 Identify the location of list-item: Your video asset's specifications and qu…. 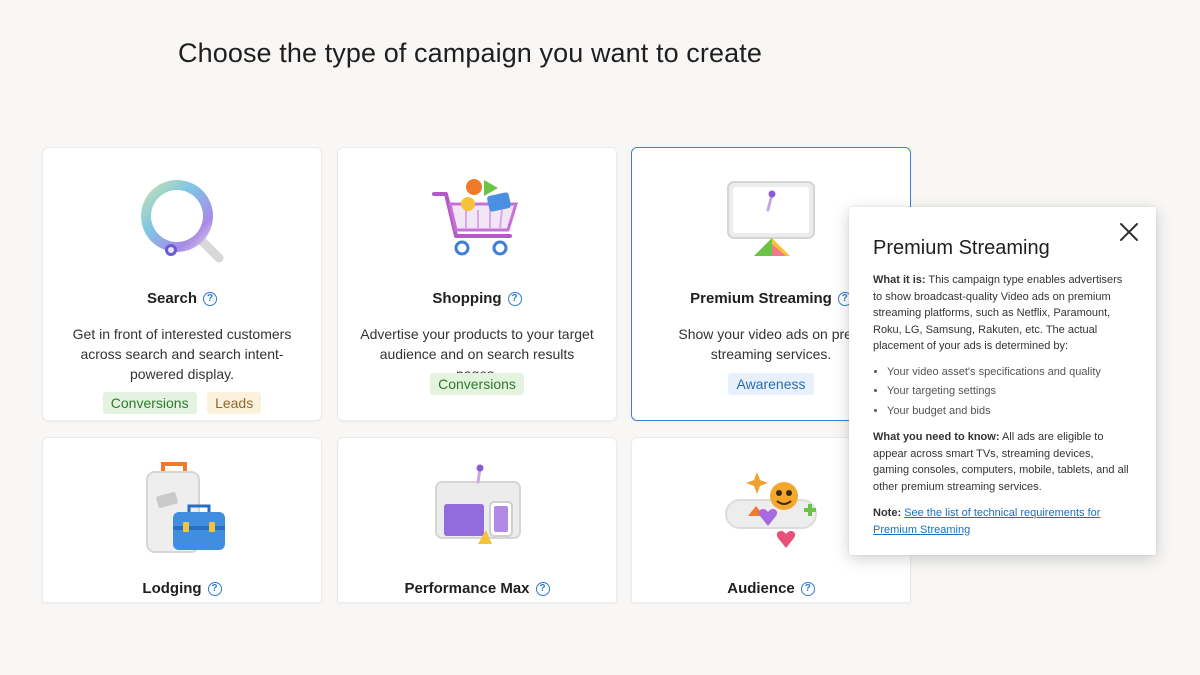
(1009, 373).